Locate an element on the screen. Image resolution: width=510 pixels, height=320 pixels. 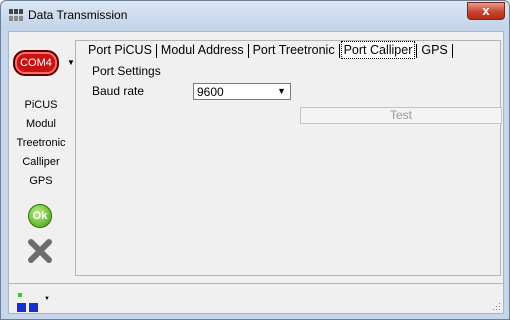
tab-gps: GPS is located at coordinates (434, 50).